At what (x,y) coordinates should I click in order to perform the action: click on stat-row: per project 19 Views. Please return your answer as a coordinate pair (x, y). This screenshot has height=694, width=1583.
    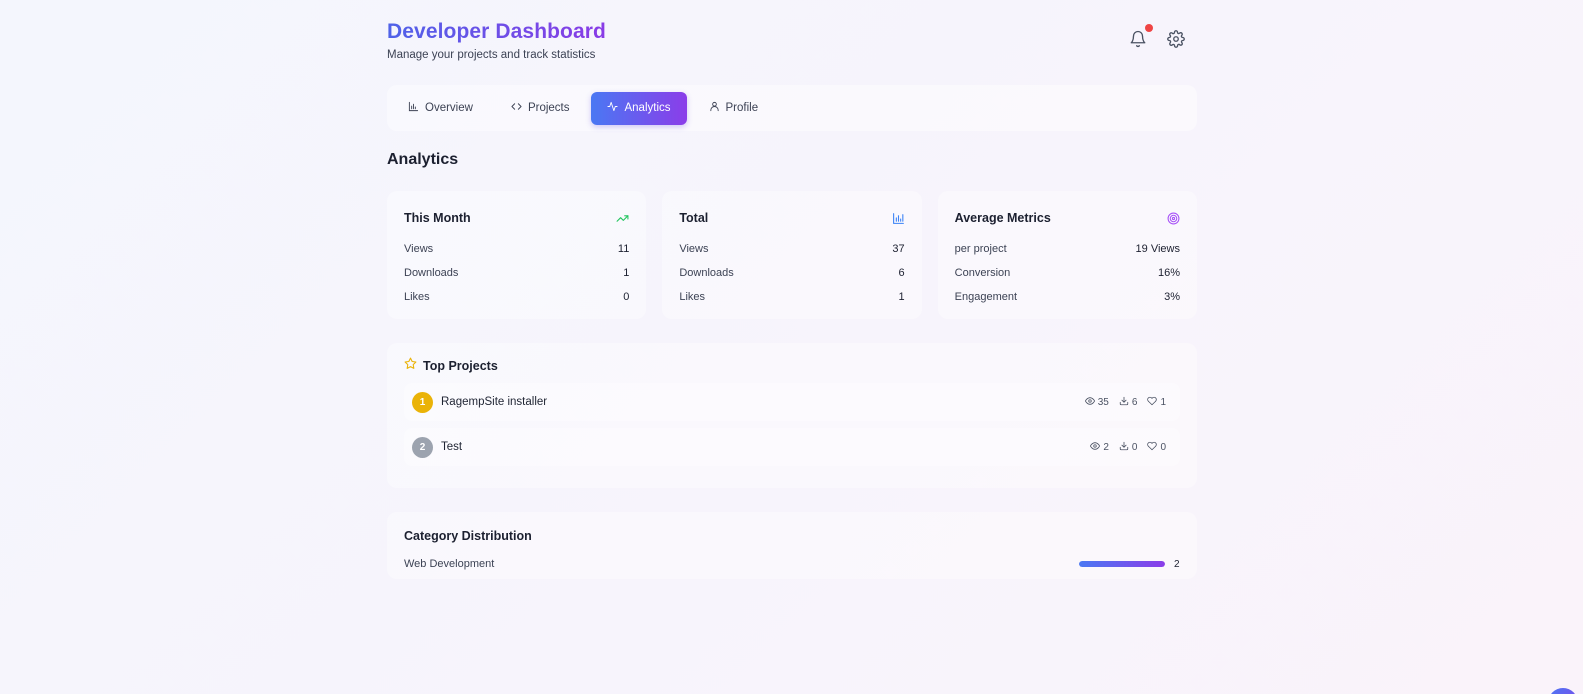
    Looking at the image, I should click on (1067, 249).